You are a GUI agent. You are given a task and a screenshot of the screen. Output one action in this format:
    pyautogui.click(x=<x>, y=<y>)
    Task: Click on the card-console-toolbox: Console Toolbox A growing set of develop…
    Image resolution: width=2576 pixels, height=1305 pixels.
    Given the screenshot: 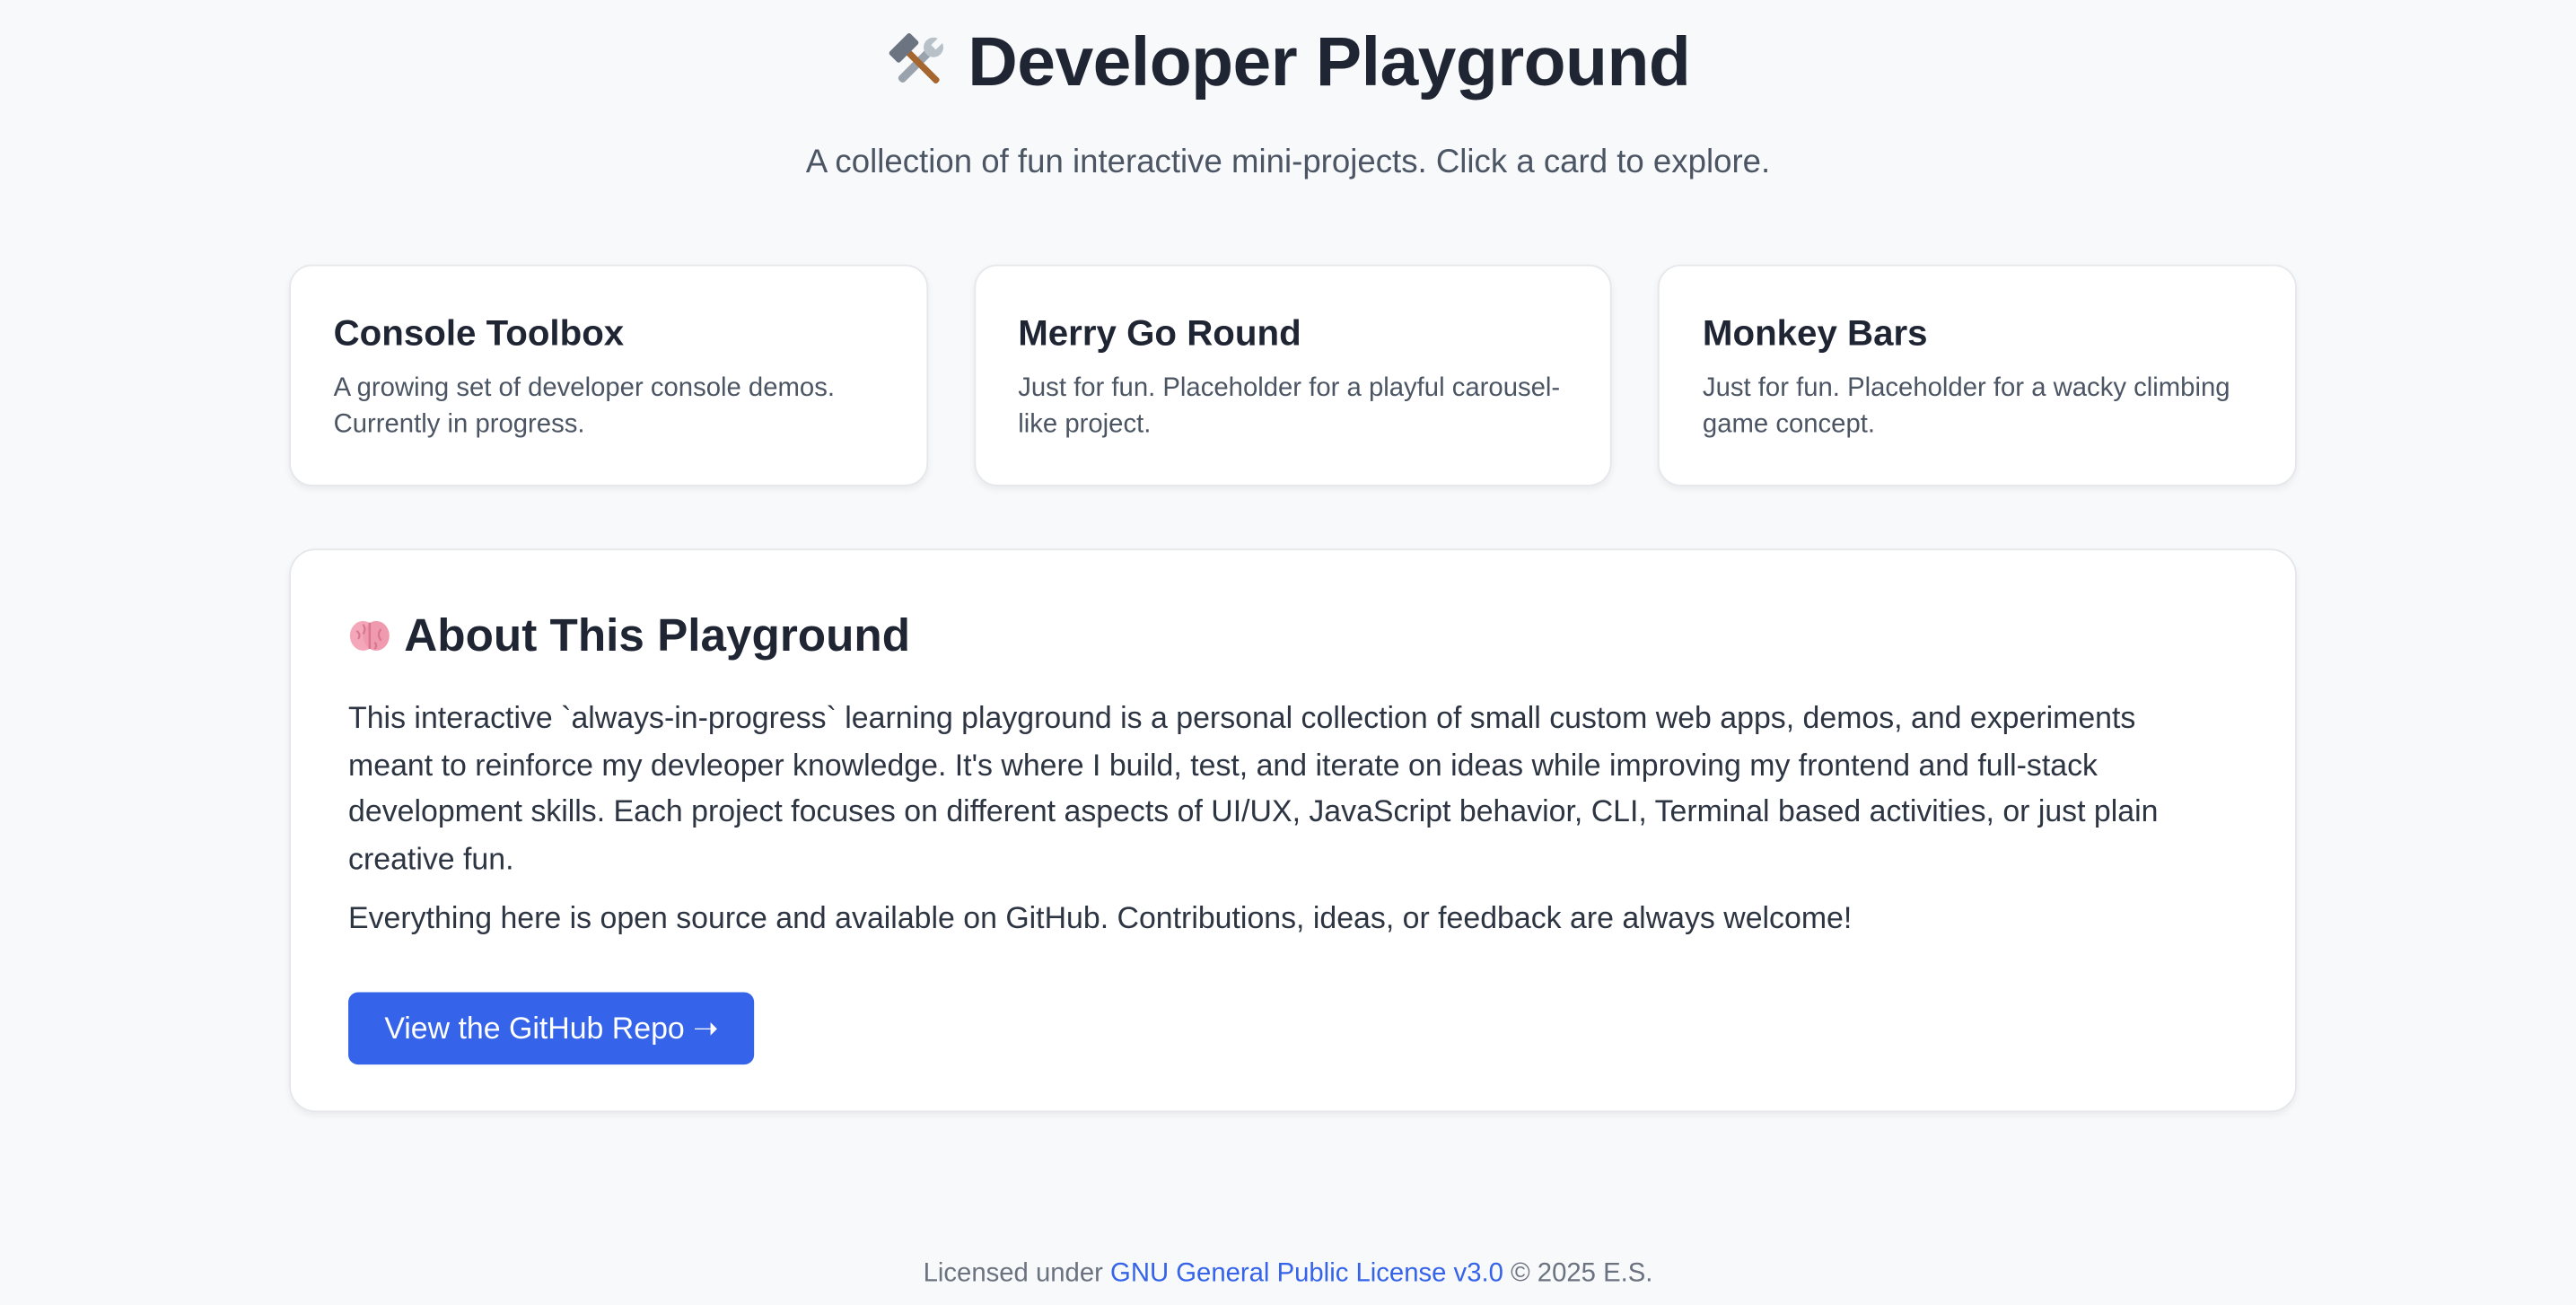 What is the action you would take?
    pyautogui.click(x=608, y=375)
    